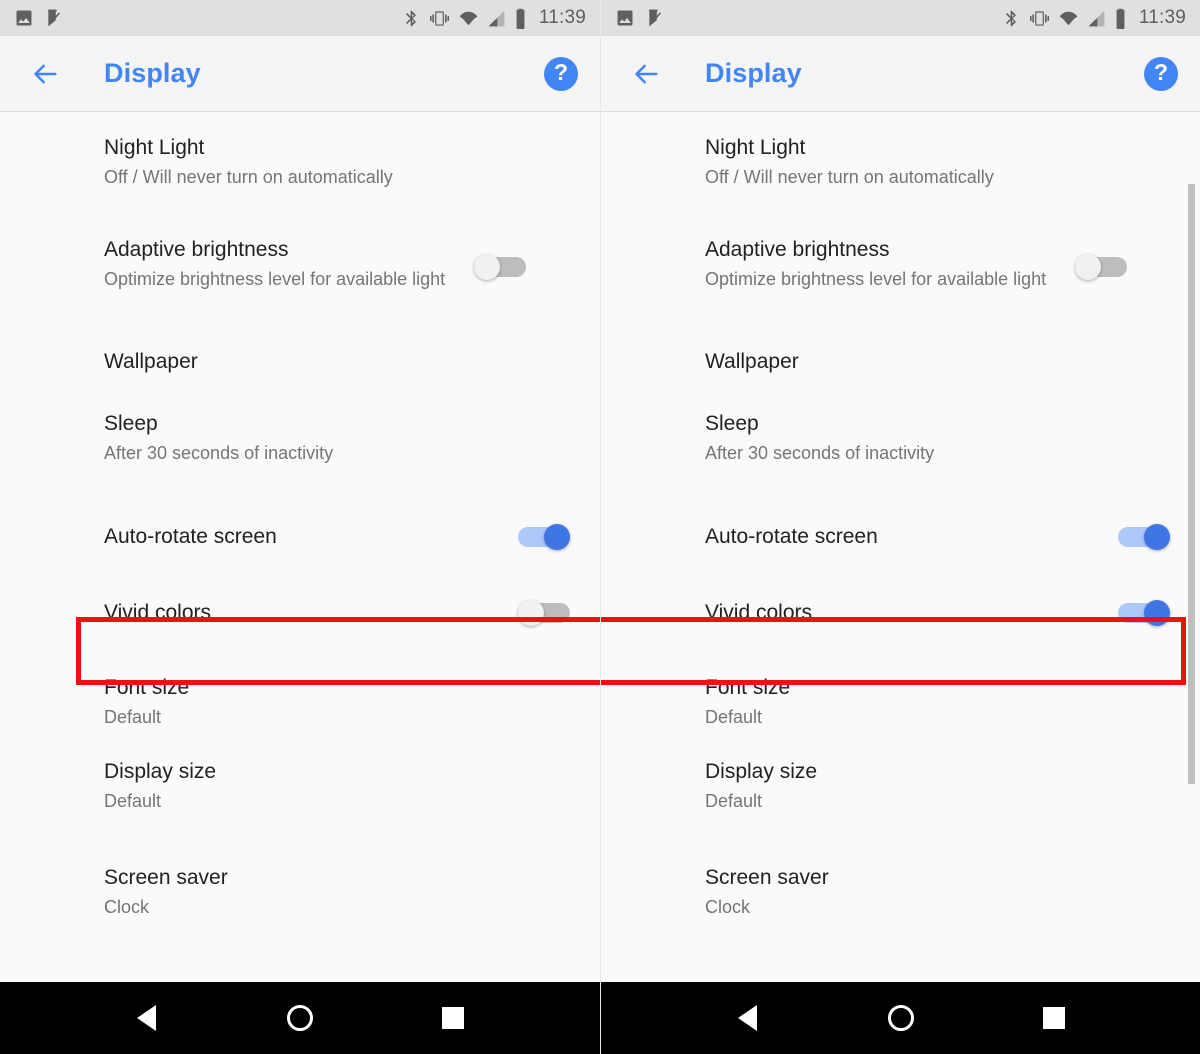  I want to click on recents-square-icon, so click(453, 1018).